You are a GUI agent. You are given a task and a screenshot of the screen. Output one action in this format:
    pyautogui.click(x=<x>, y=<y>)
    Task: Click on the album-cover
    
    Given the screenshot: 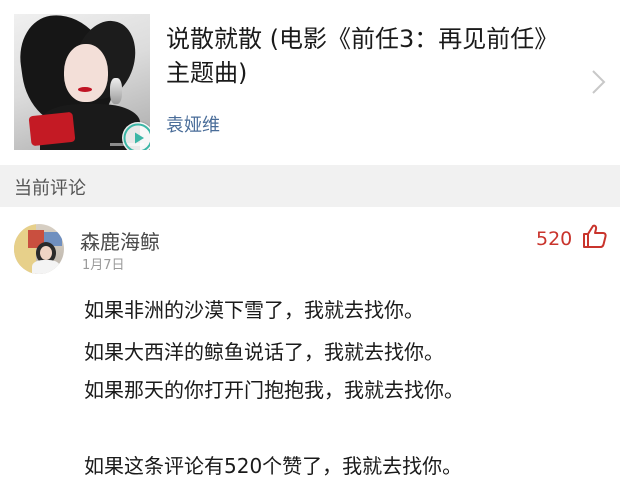 What is the action you would take?
    pyautogui.click(x=82, y=82)
    